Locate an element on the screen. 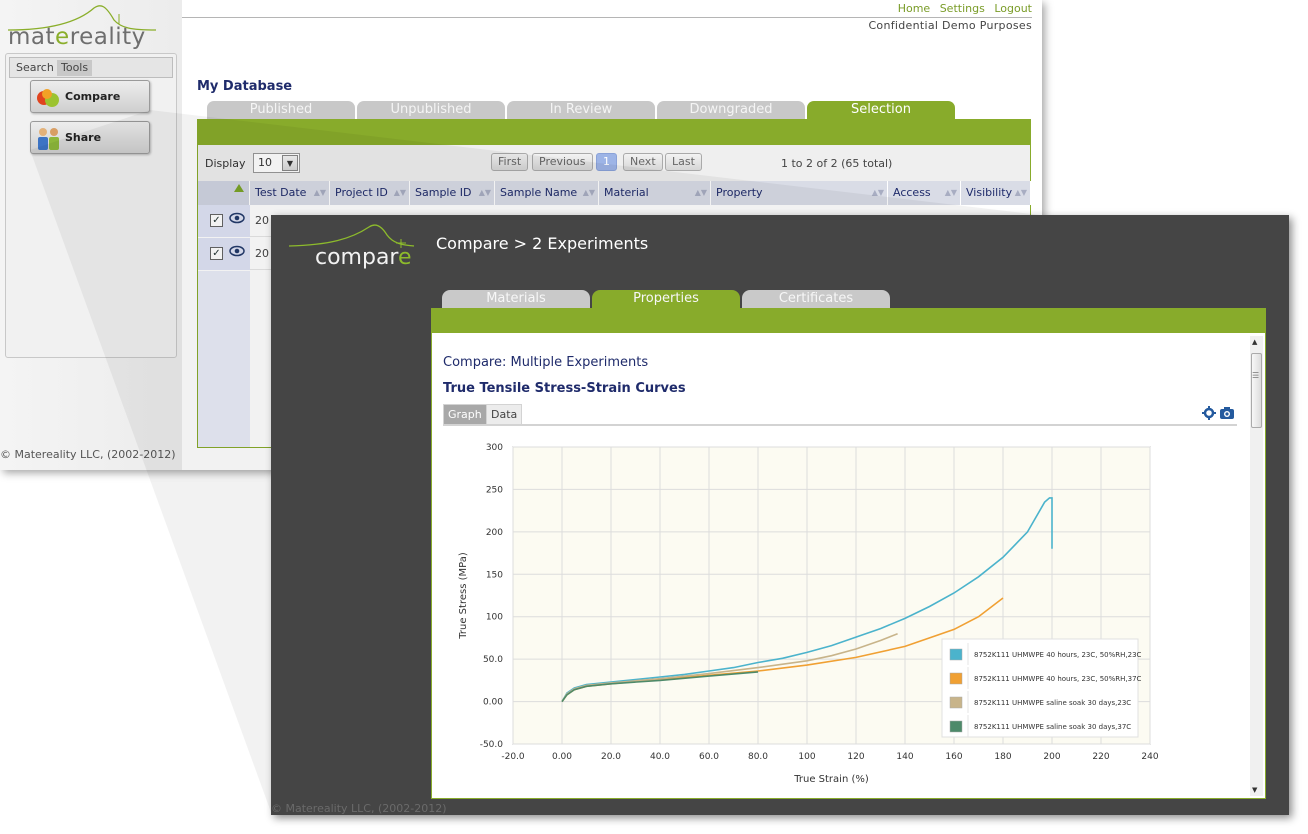 The height and width of the screenshot is (834, 1308). compare-subtitle: Compare: Multiple Experiments is located at coordinates (546, 362).